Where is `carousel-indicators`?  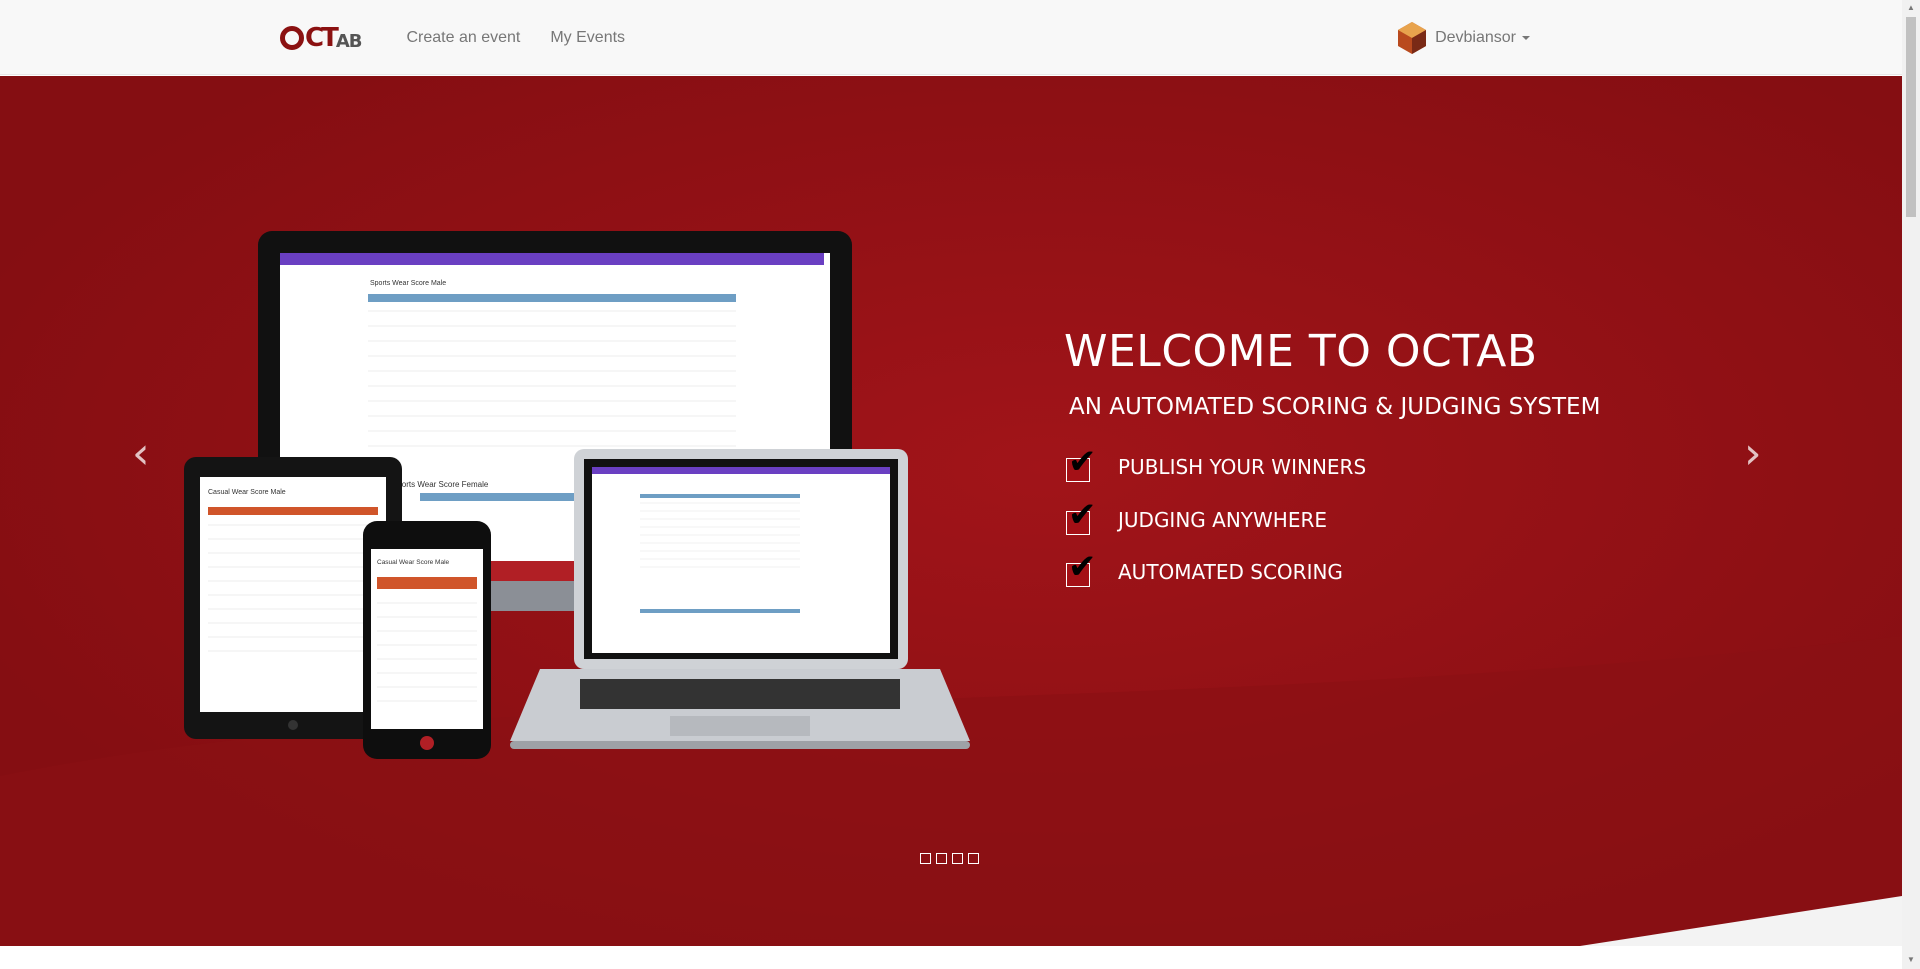
carousel-indicators is located at coordinates (949, 858).